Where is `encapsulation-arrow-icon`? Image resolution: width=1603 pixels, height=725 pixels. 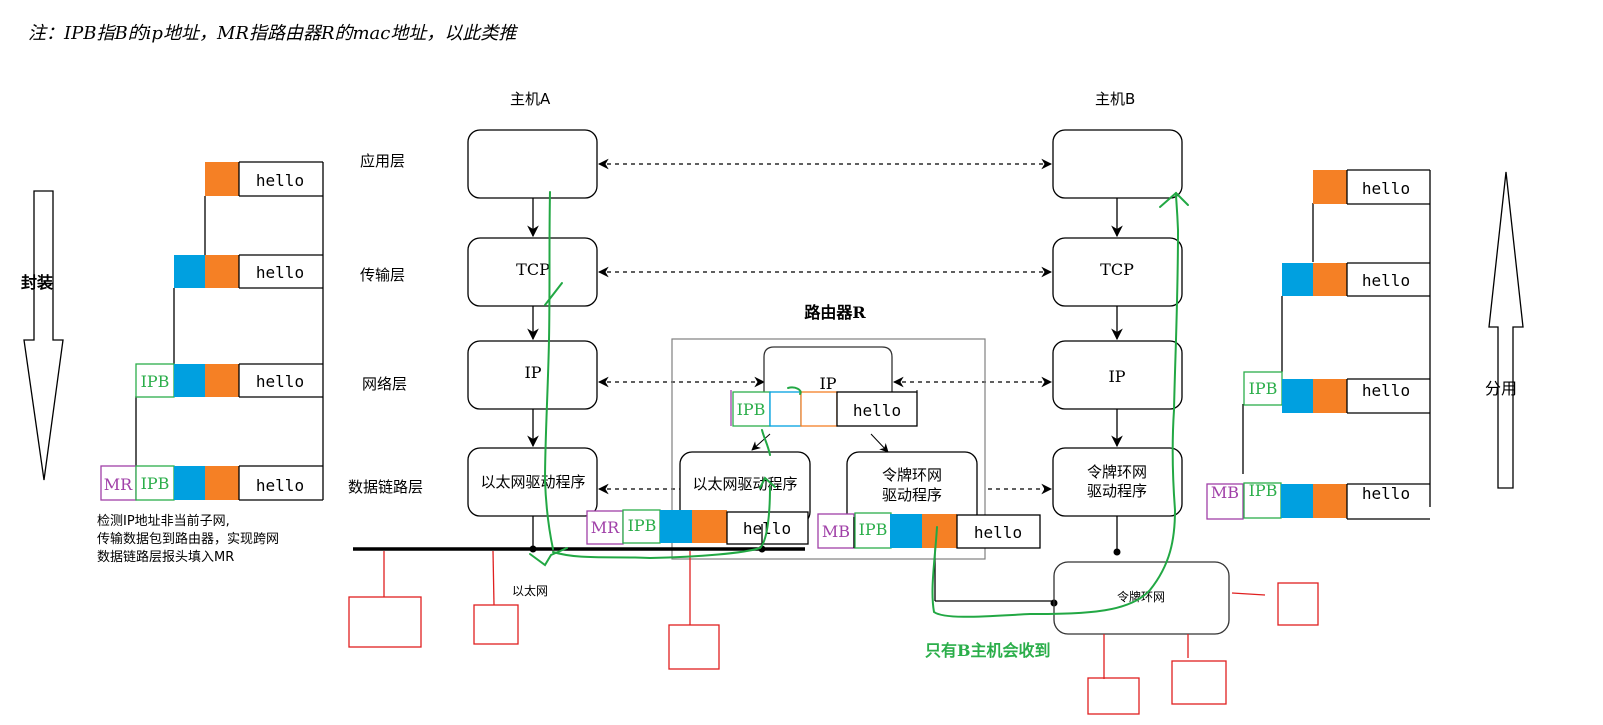 encapsulation-arrow-icon is located at coordinates (43, 335).